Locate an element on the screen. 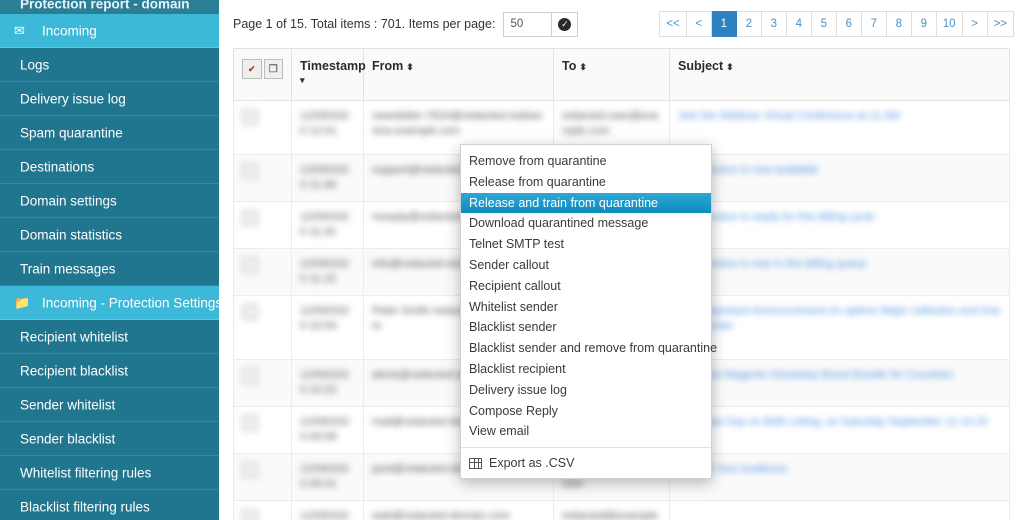 The height and width of the screenshot is (520, 1024). sidebar-item-protection-report: Protection report - domain is located at coordinates (109, 7).